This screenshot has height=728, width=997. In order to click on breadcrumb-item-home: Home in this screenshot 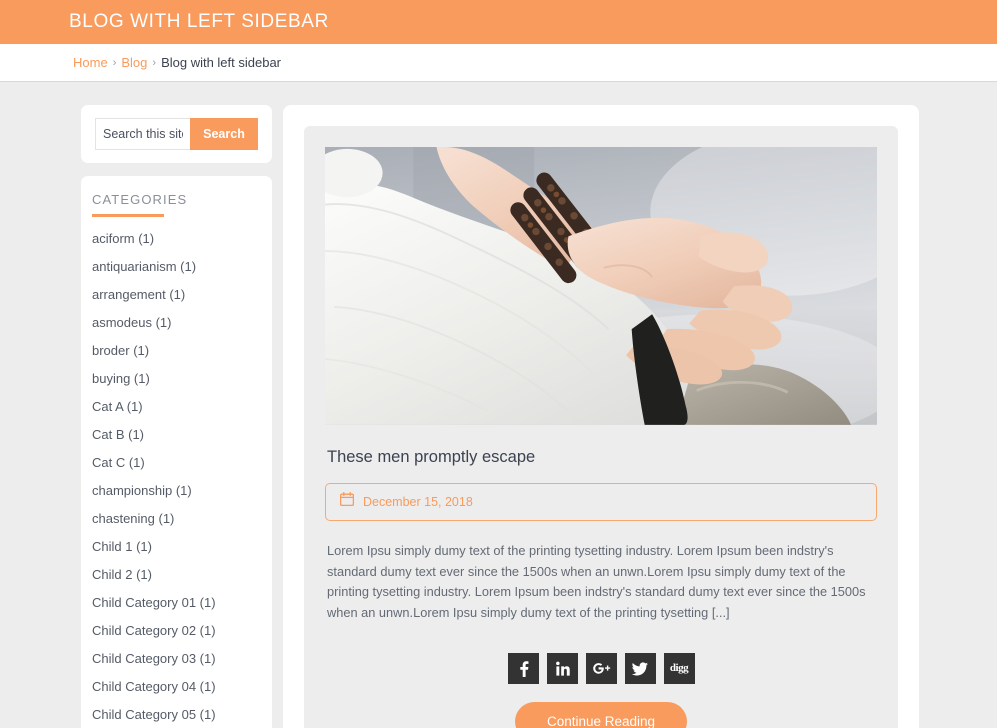, I will do `click(90, 62)`.